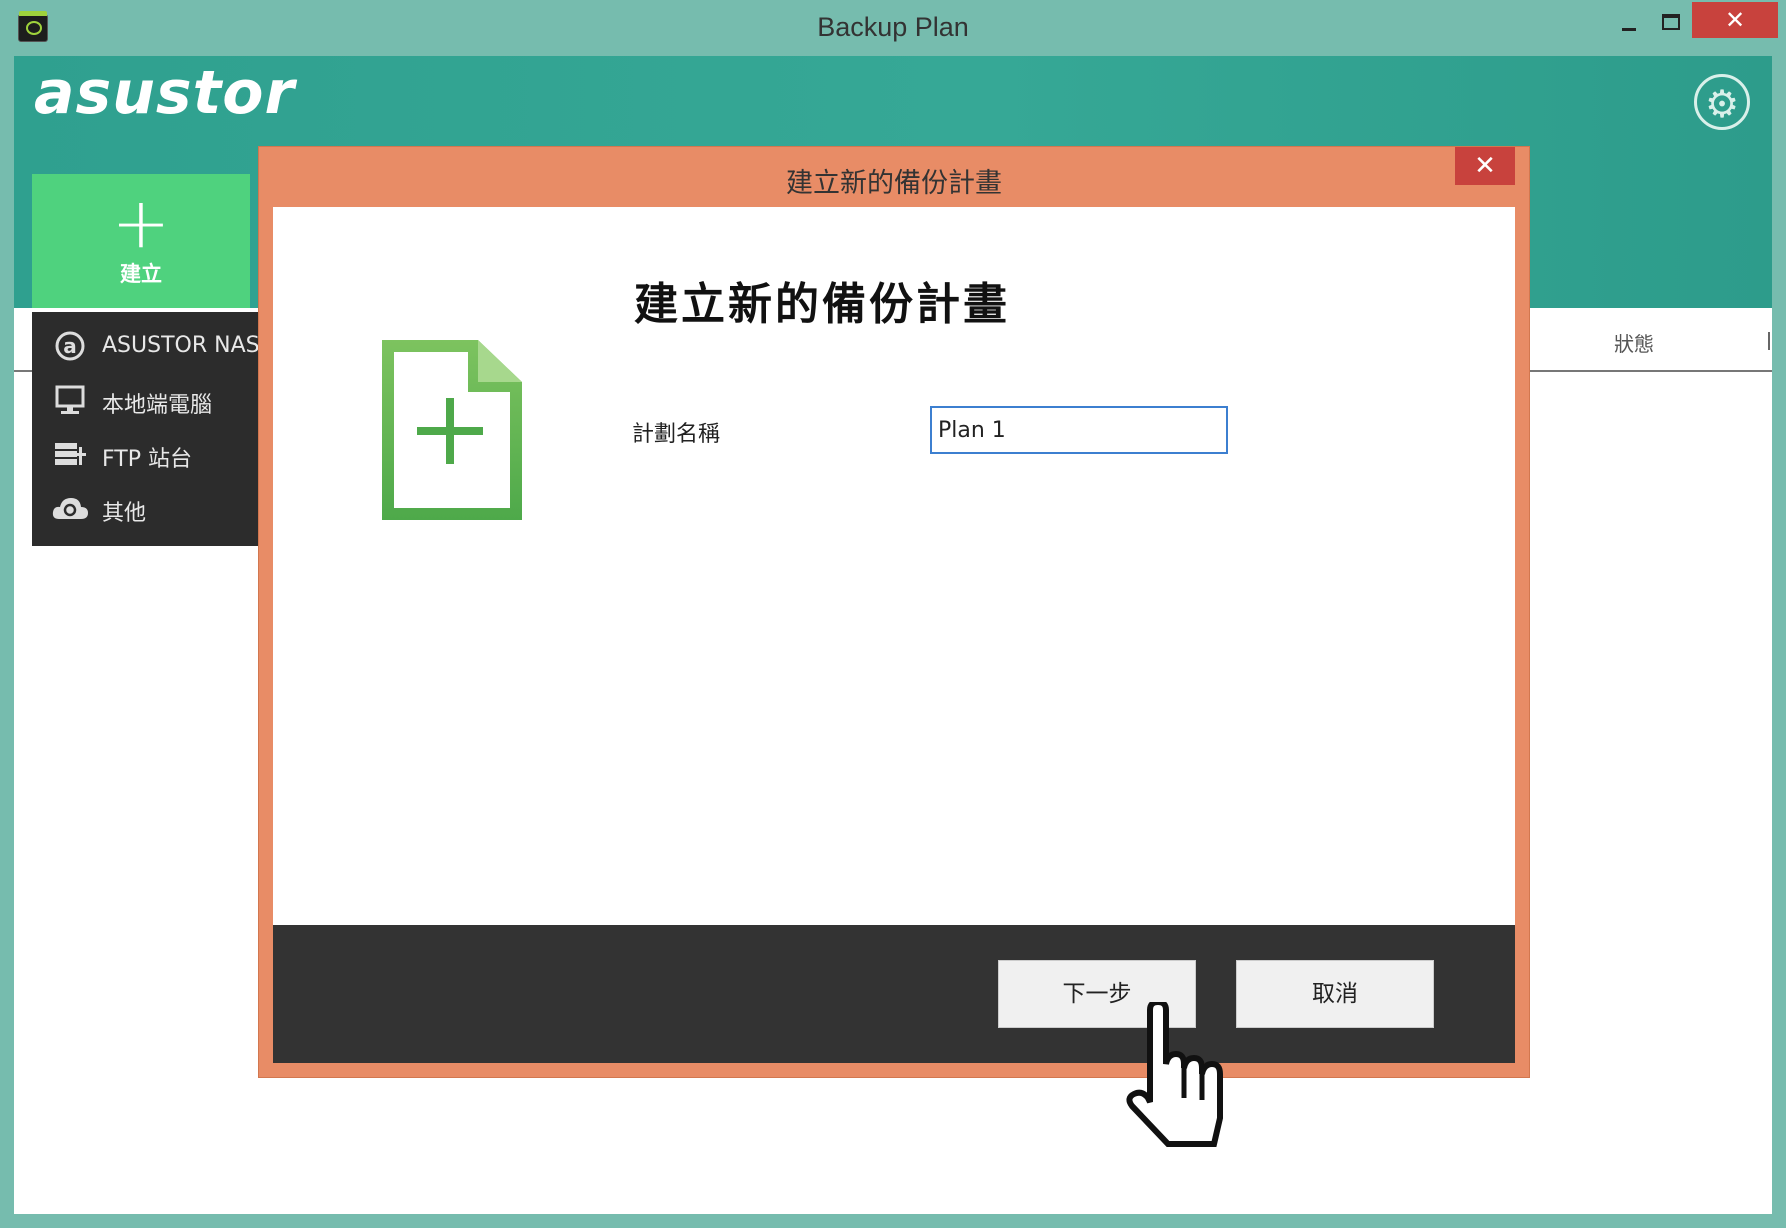 Image resolution: width=1786 pixels, height=1228 pixels. What do you see at coordinates (1079, 430) in the screenshot?
I see `plan-name-input` at bounding box center [1079, 430].